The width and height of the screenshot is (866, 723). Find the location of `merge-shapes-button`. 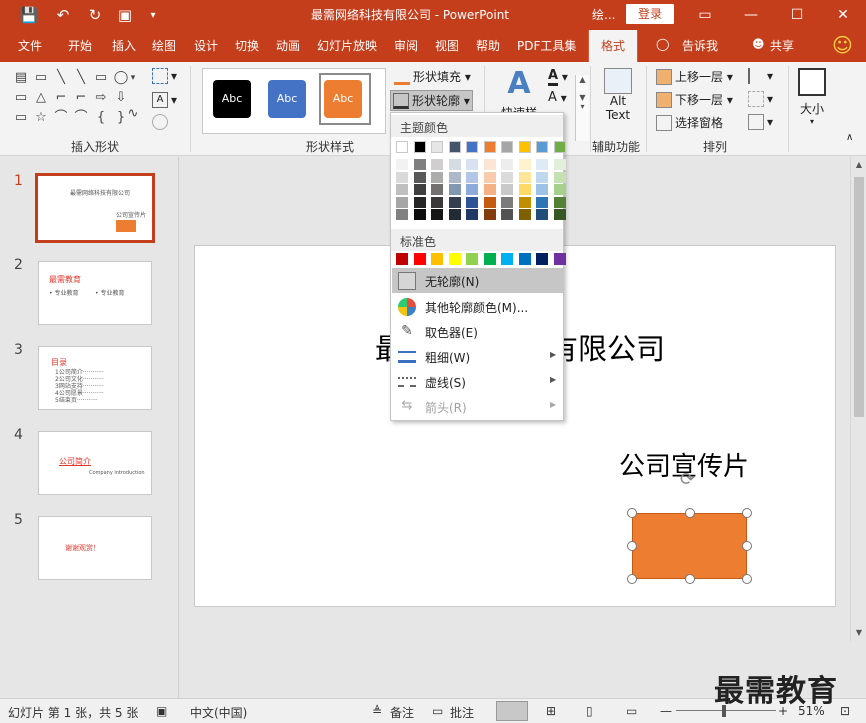

merge-shapes-button is located at coordinates (161, 122).